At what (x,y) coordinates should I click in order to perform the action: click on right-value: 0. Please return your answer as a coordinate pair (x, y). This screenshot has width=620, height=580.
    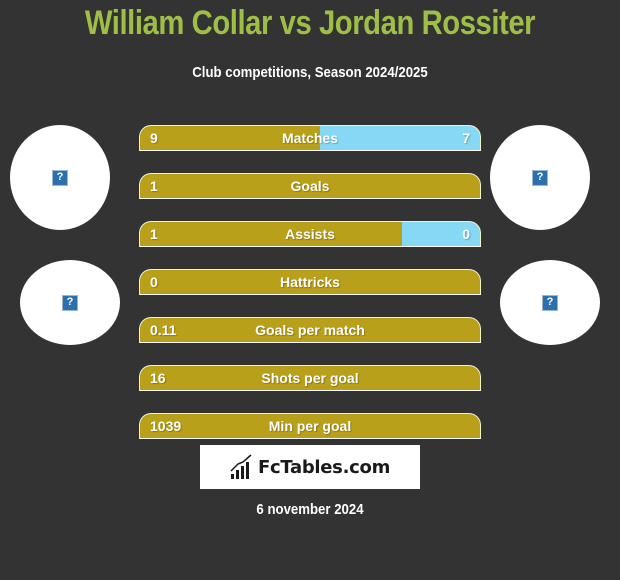
    Looking at the image, I should click on (466, 234).